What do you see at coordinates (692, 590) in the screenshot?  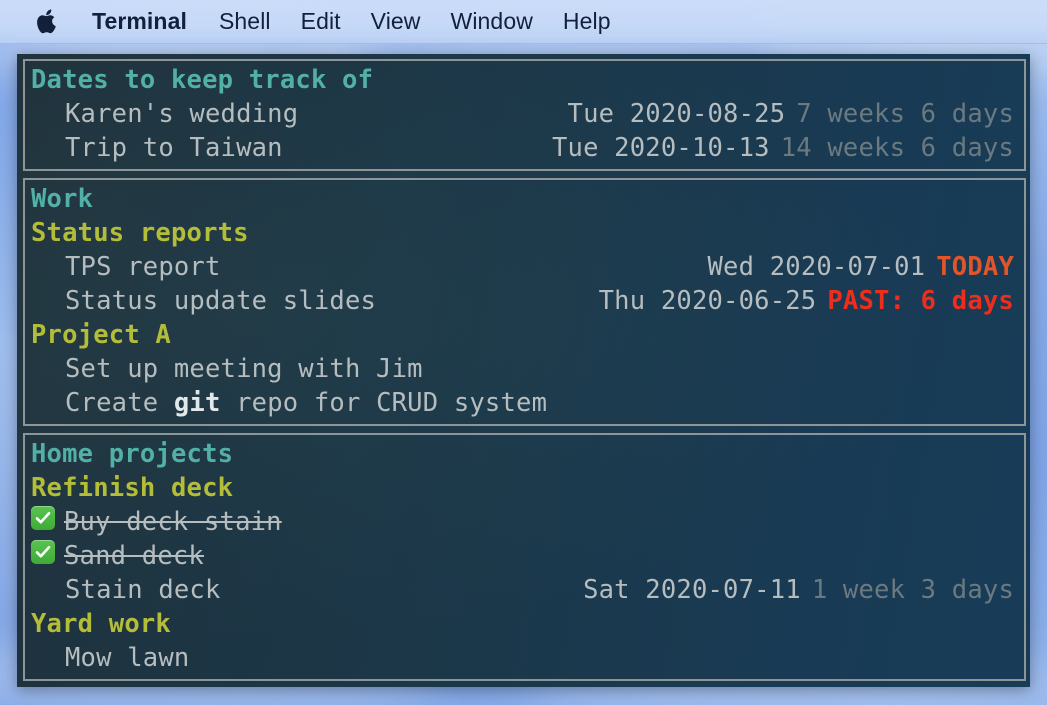 I see `task-date: Sat 2020-07-11` at bounding box center [692, 590].